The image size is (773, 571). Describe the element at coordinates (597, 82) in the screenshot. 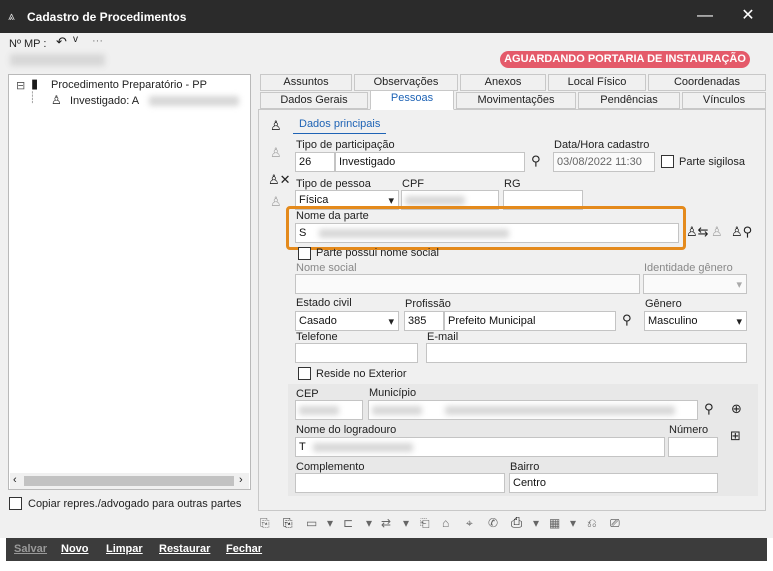

I see `tab-local-fisico: Local Físico` at that location.